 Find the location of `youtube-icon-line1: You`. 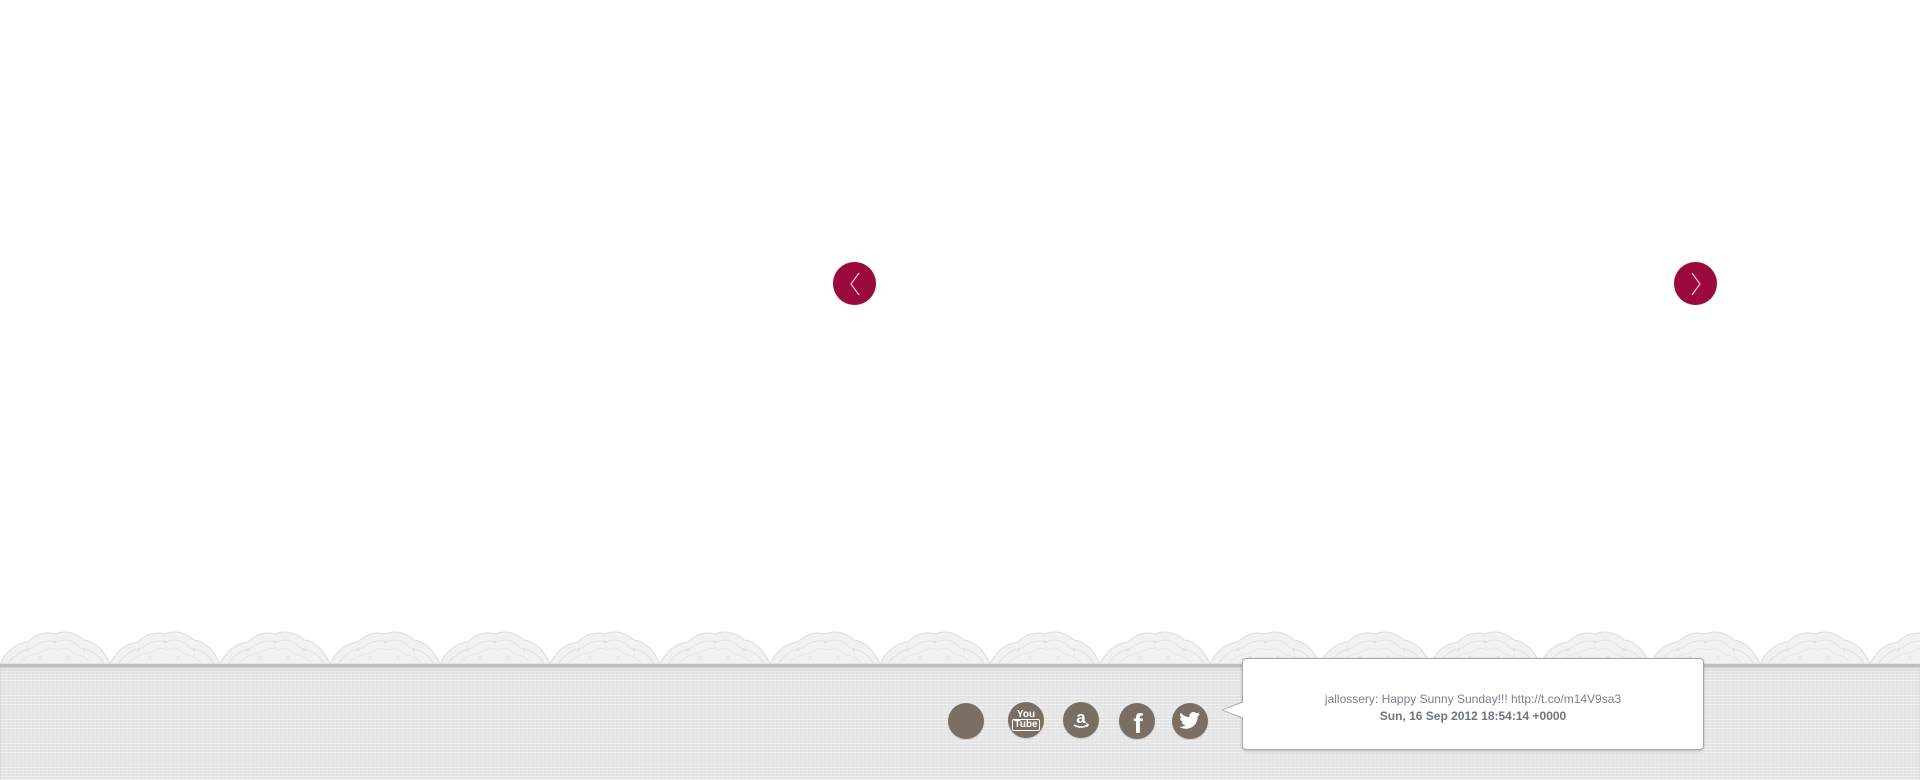

youtube-icon-line1: You is located at coordinates (1026, 714).